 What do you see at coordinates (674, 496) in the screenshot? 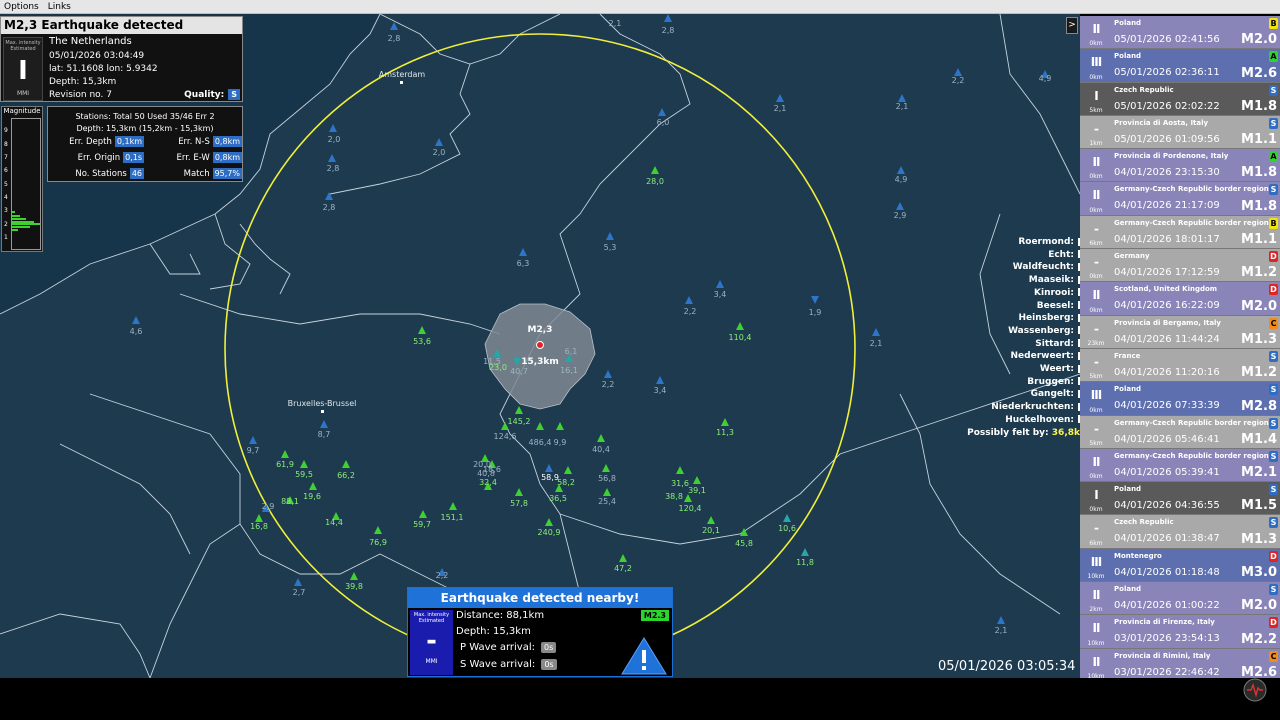
I see `station-label: 38,8` at bounding box center [674, 496].